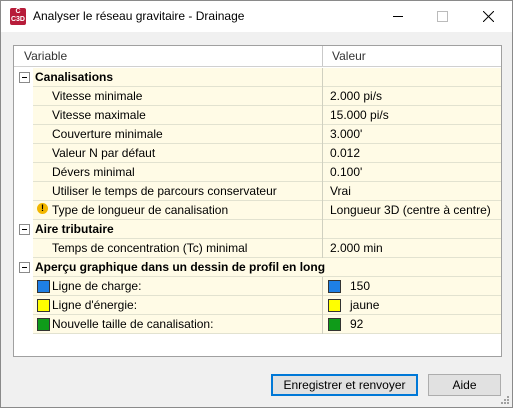 The width and height of the screenshot is (513, 408). What do you see at coordinates (360, 286) in the screenshot?
I see `property-value: 150` at bounding box center [360, 286].